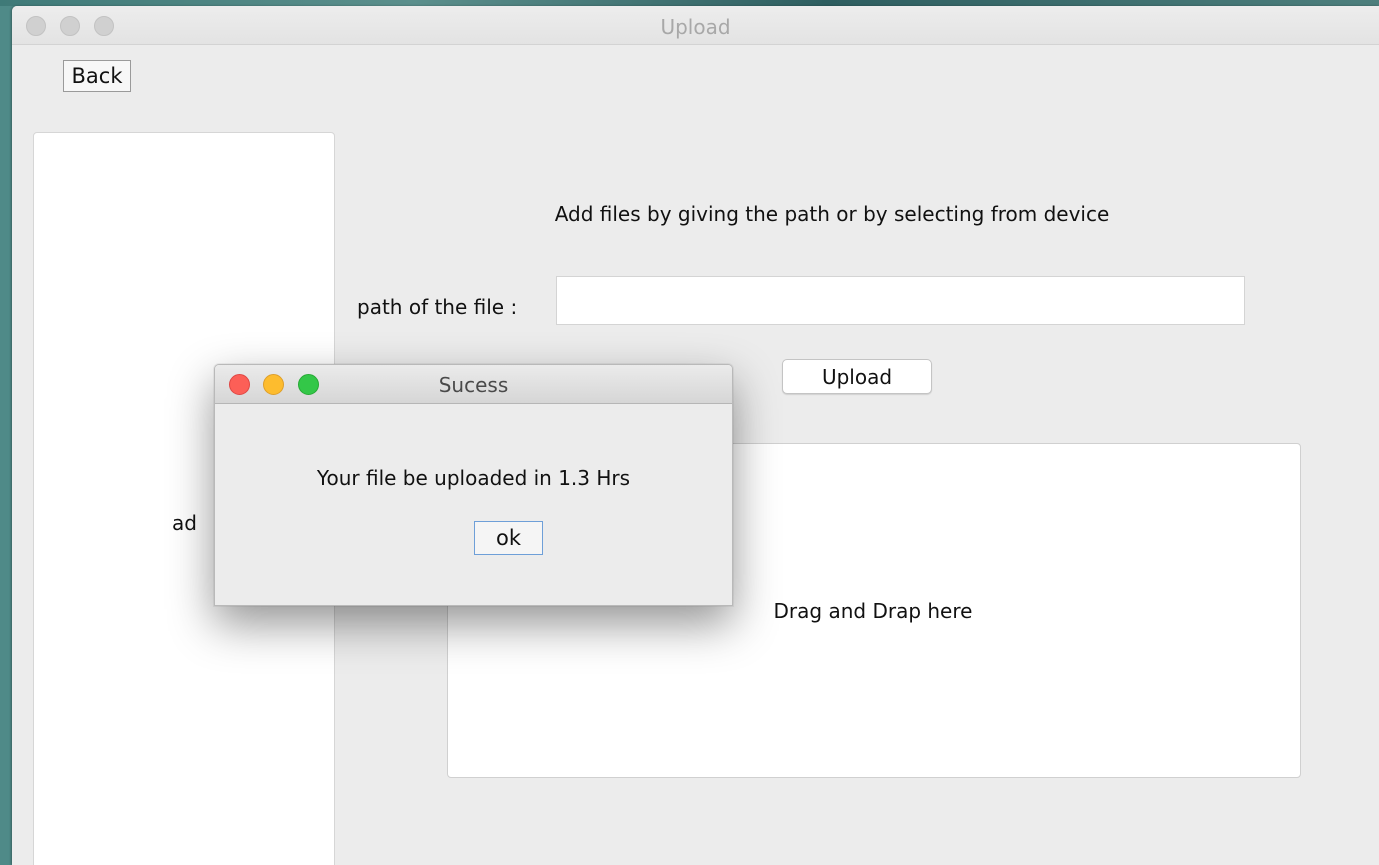 Image resolution: width=1379 pixels, height=865 pixels. I want to click on window-title: Upload, so click(695, 27).